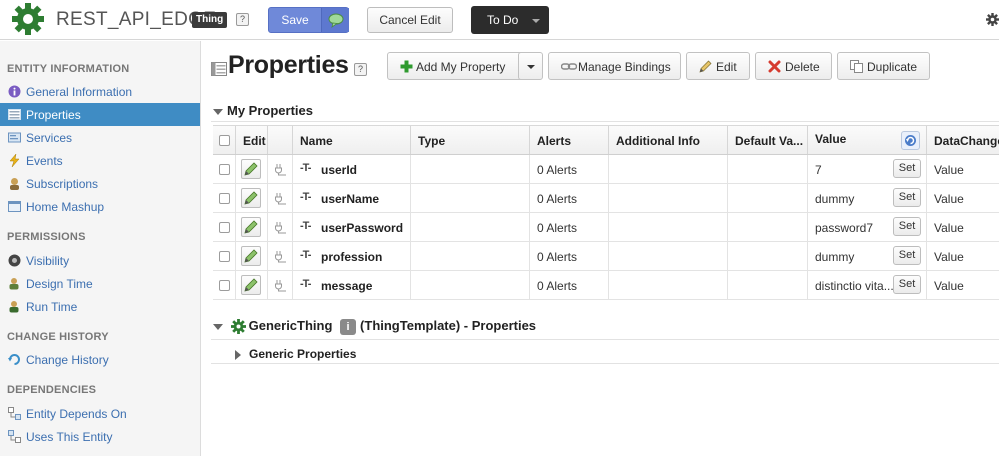 The image size is (999, 456). I want to click on select-all-checkbox, so click(224, 140).